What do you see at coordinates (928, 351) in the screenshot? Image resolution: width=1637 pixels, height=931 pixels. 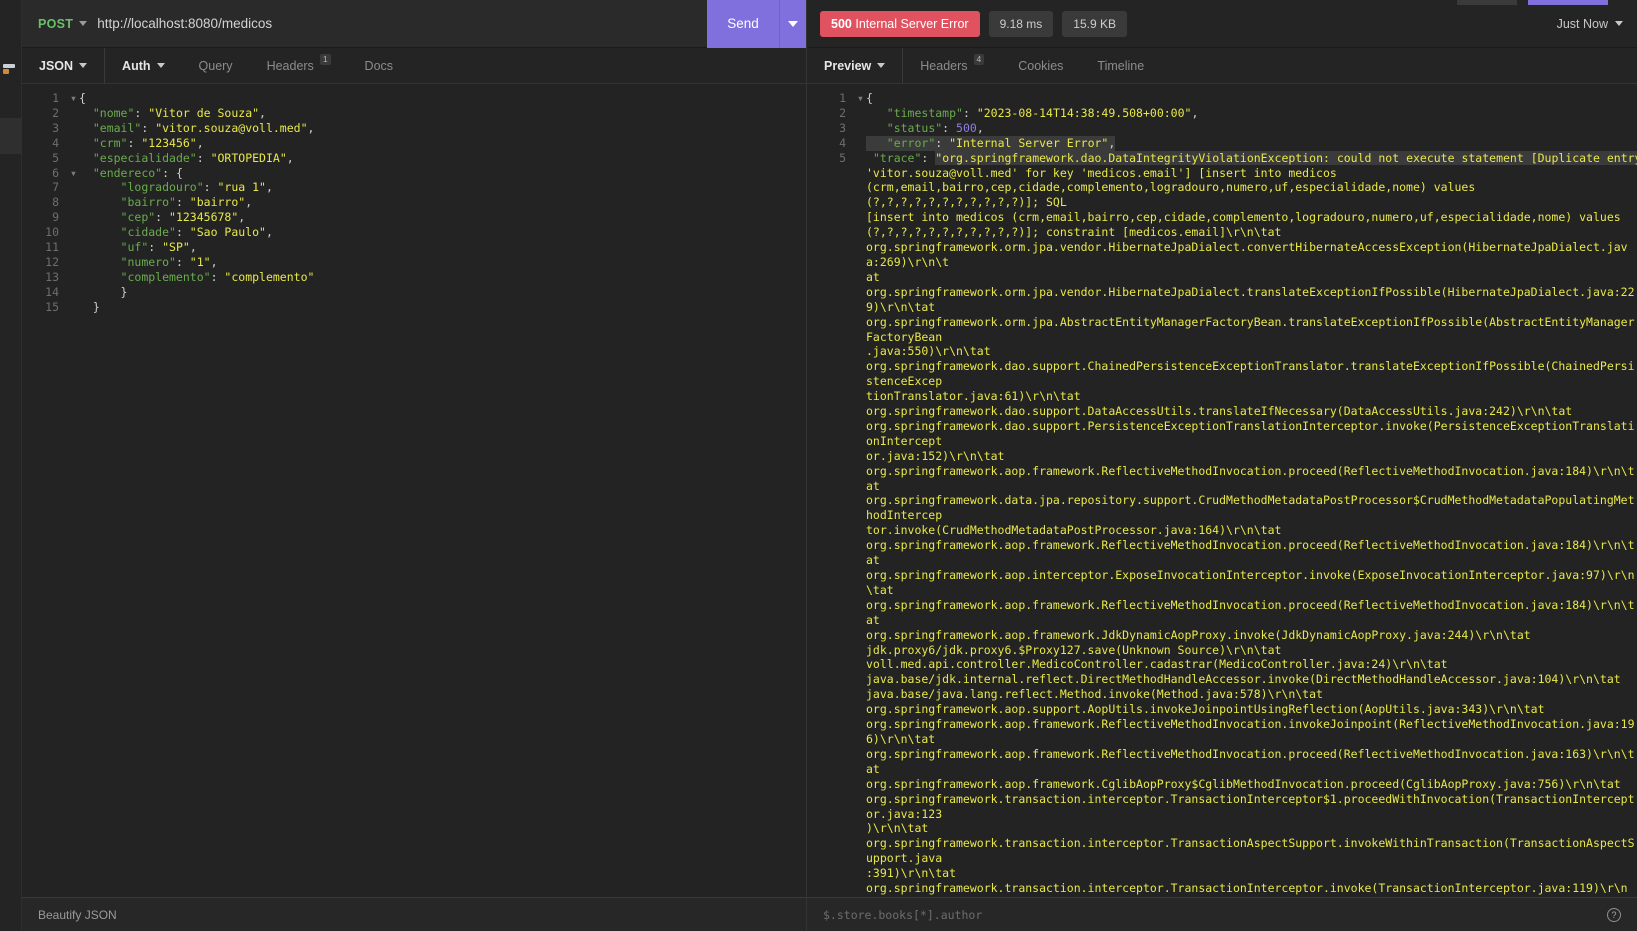 I see `trace-wrapped-line: .java:550)\r\n\tat` at bounding box center [928, 351].